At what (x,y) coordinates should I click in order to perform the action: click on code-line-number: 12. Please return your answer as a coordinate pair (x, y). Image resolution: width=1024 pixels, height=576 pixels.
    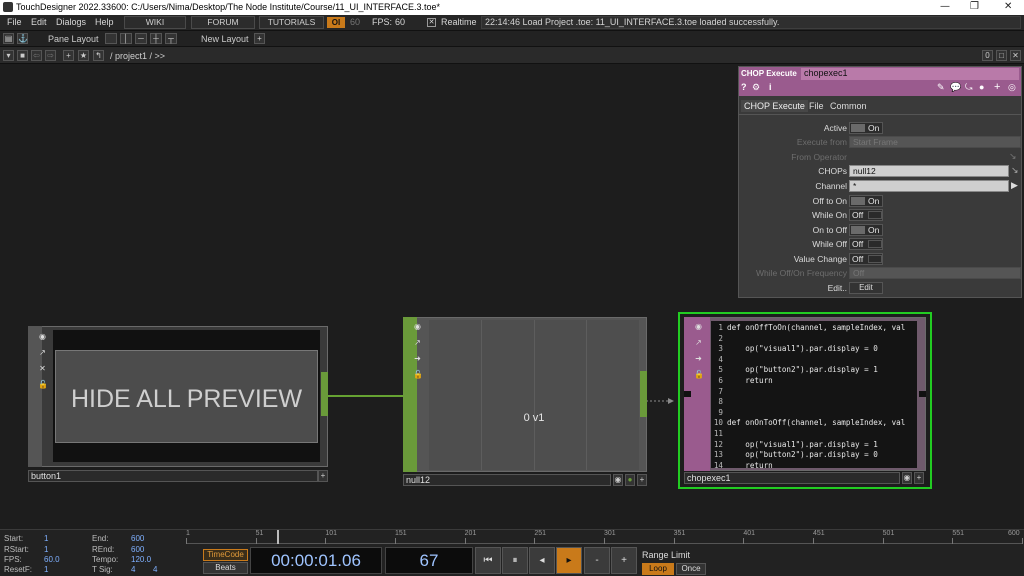
    Looking at the image, I should click on (718, 444).